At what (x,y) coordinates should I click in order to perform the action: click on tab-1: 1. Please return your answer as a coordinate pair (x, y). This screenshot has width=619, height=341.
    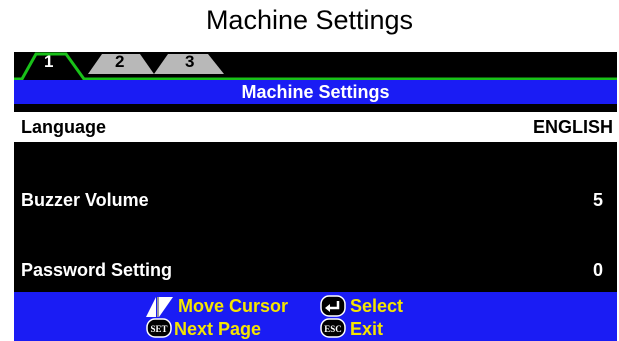
    Looking at the image, I should click on (48, 62).